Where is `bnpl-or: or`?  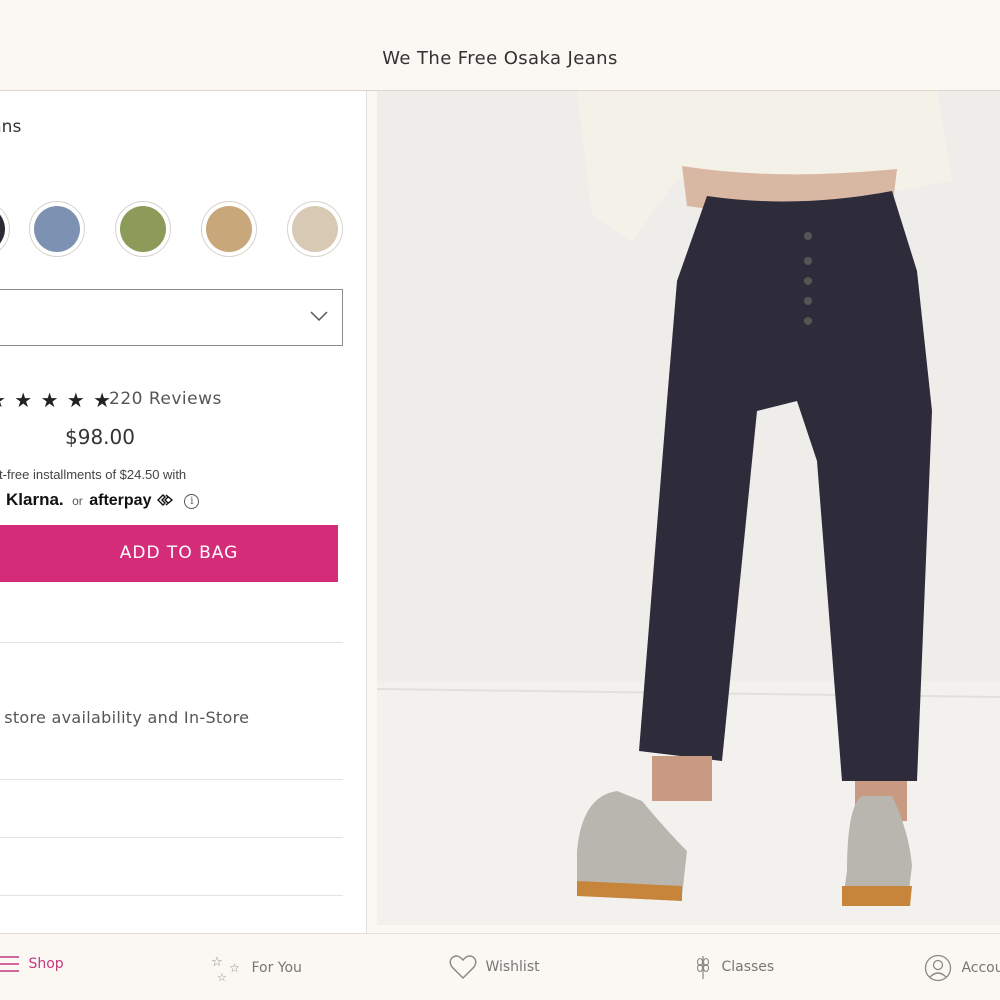 bnpl-or: or is located at coordinates (77, 501).